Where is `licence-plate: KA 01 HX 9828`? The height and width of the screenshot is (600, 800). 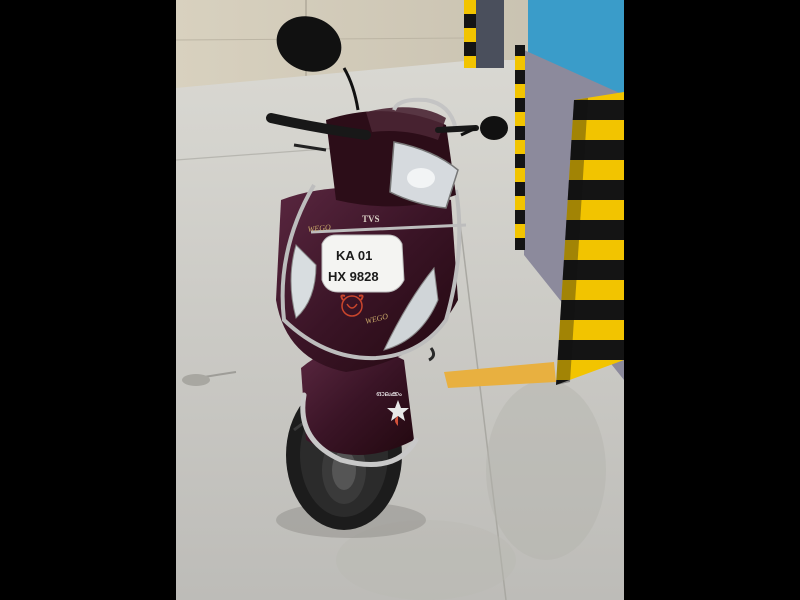
licence-plate: KA 01 HX 9828 is located at coordinates (363, 263).